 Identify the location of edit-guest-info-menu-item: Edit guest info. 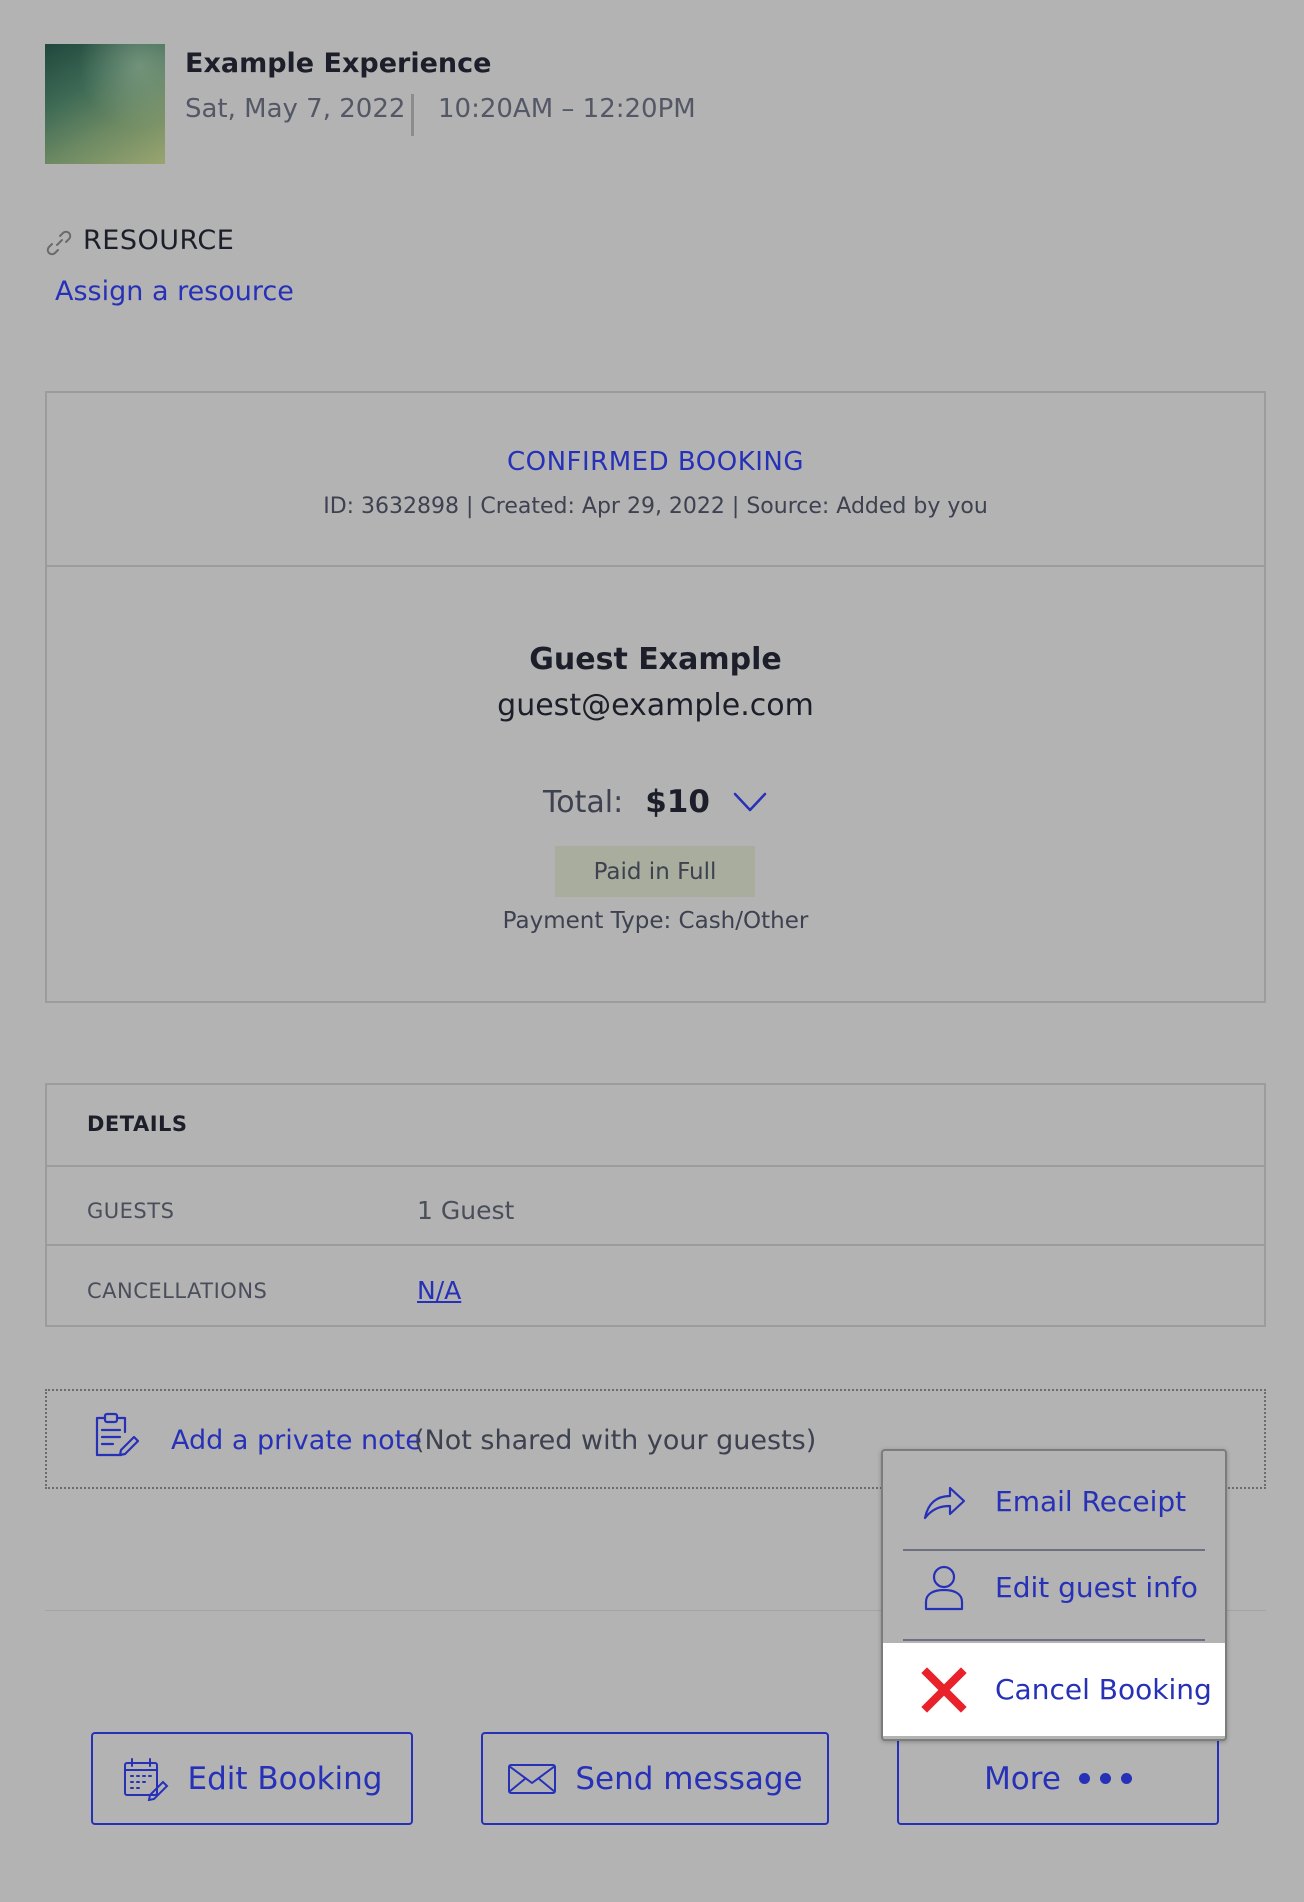
(1054, 1587).